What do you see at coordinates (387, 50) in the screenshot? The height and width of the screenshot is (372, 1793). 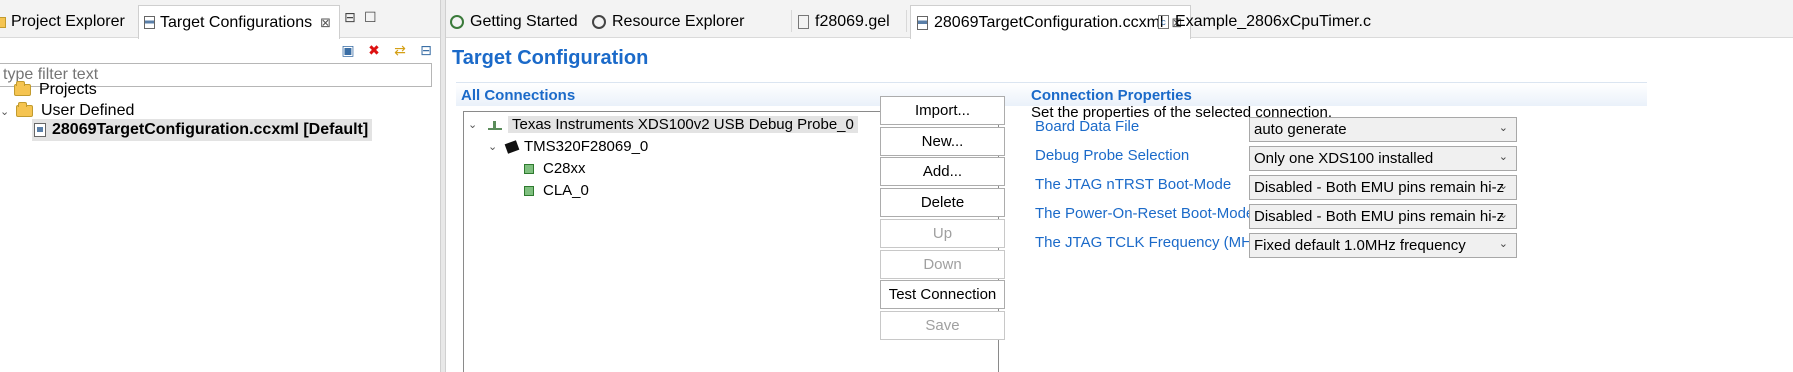 I see `left-toolbar: ▣ ✖ ⇄ ⊟` at bounding box center [387, 50].